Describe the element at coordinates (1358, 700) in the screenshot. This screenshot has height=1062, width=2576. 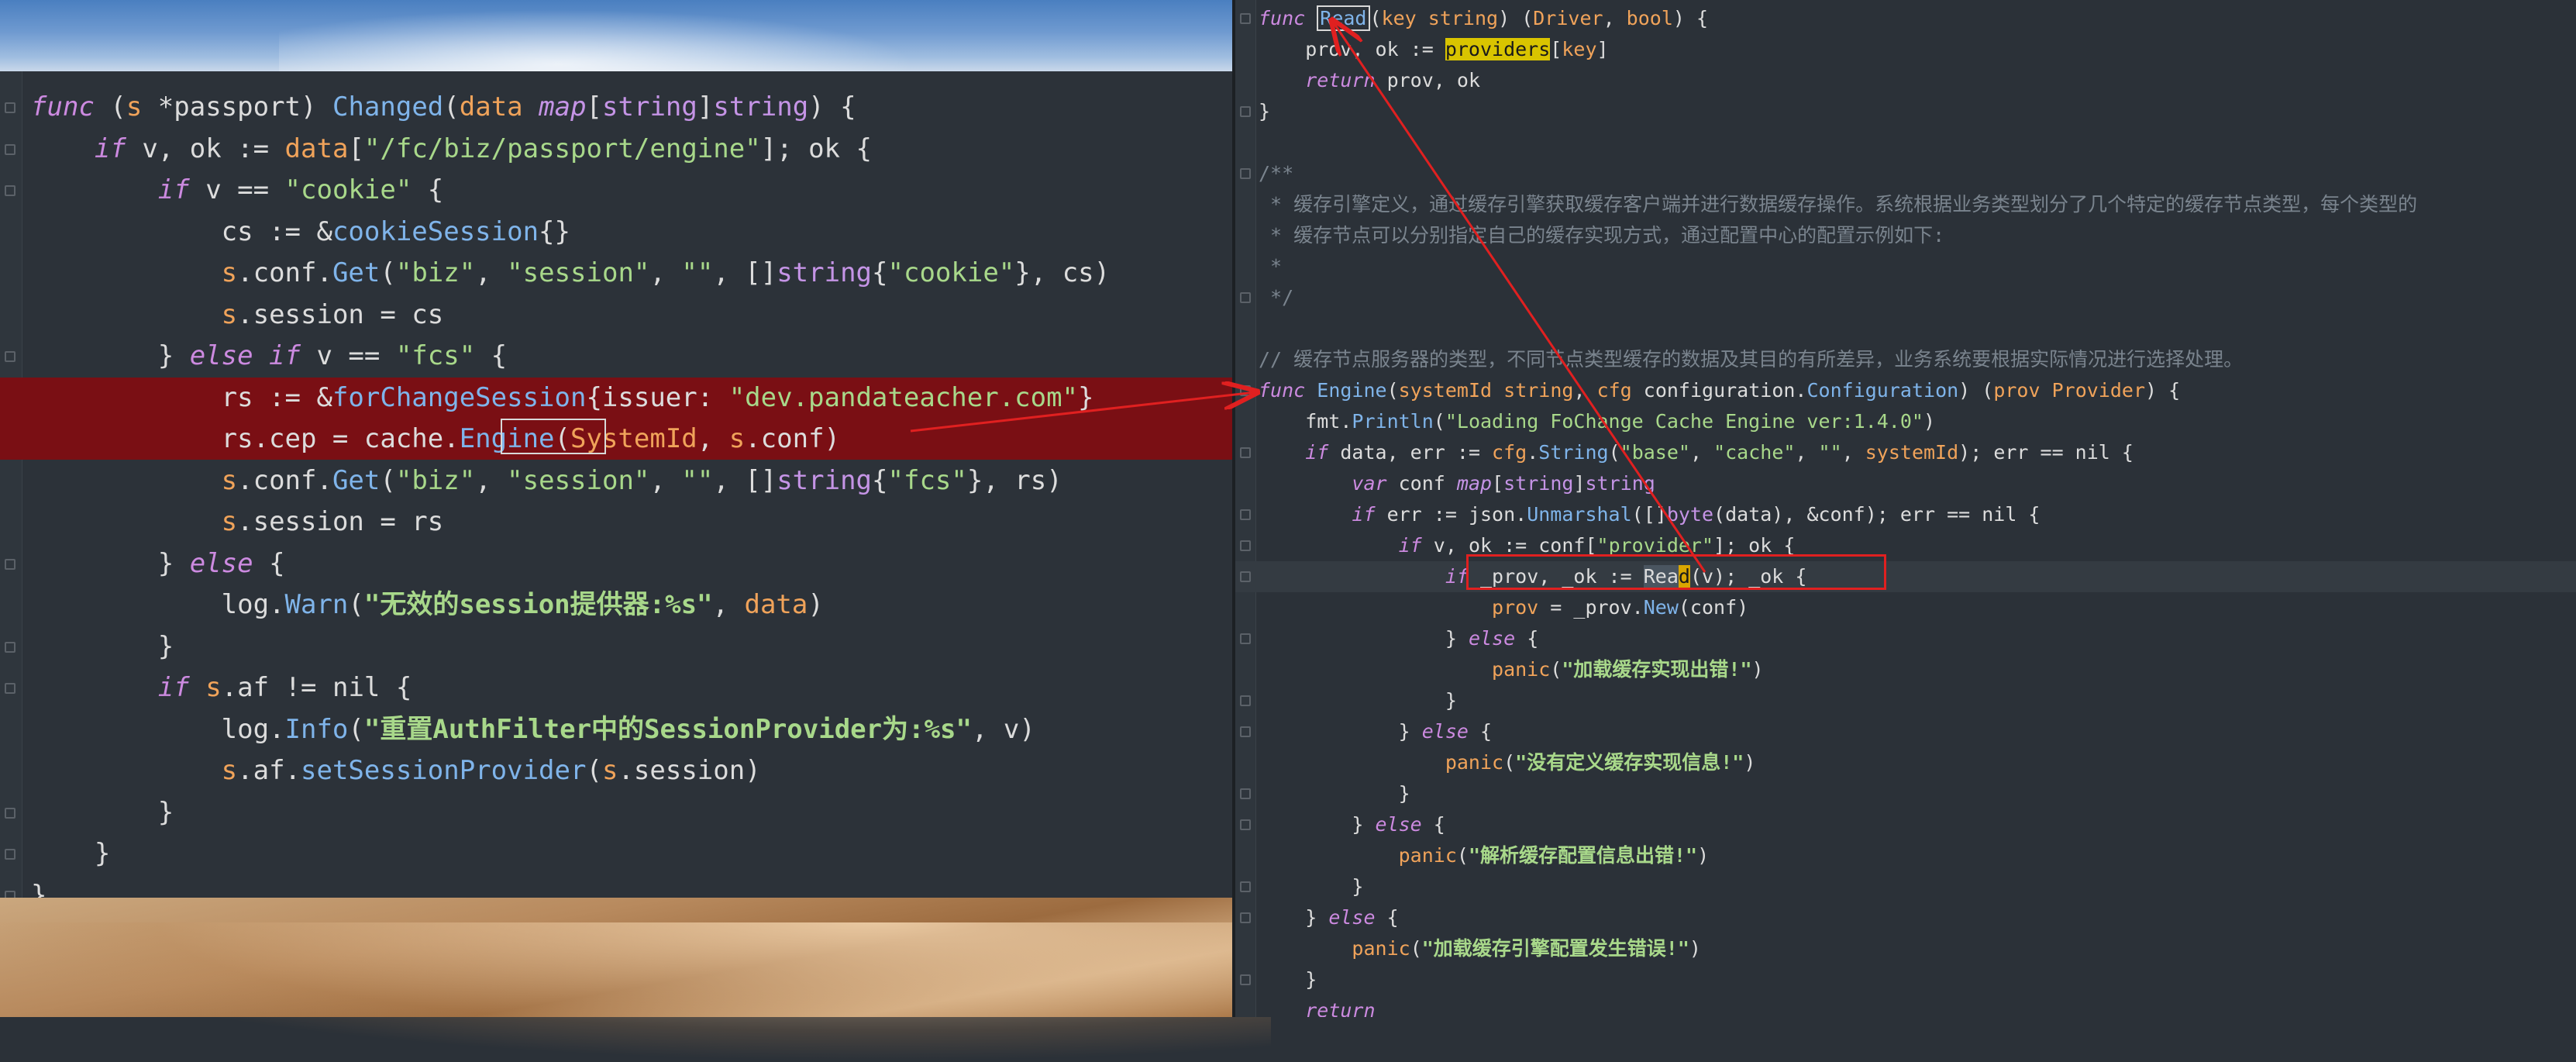
I see `code-token: }` at that location.